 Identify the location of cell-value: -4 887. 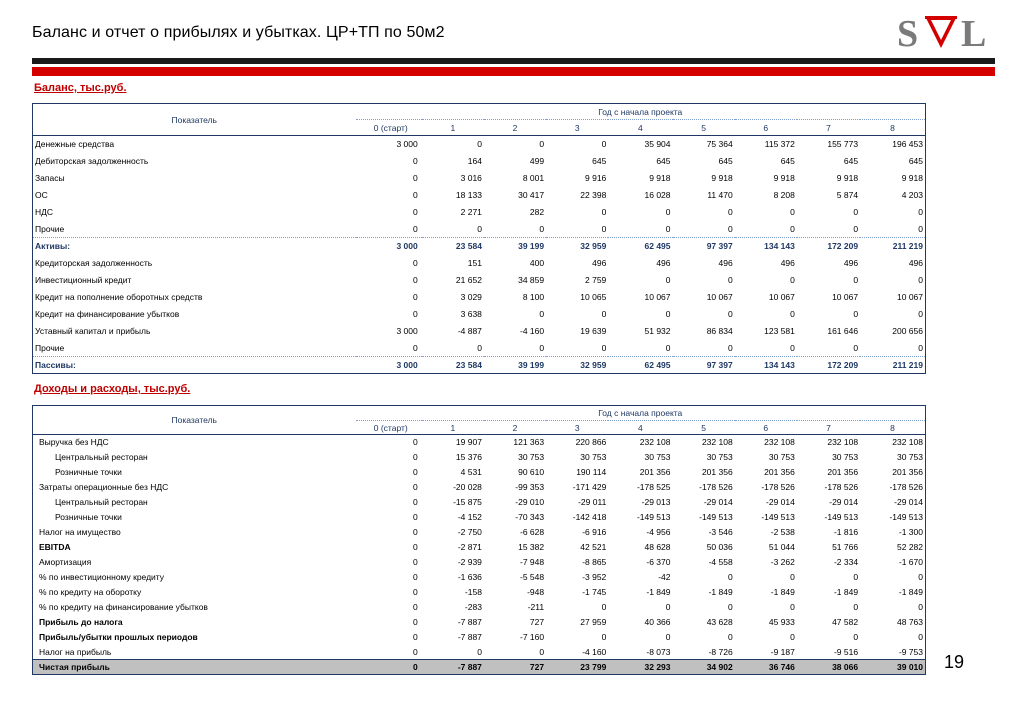
(469, 331).